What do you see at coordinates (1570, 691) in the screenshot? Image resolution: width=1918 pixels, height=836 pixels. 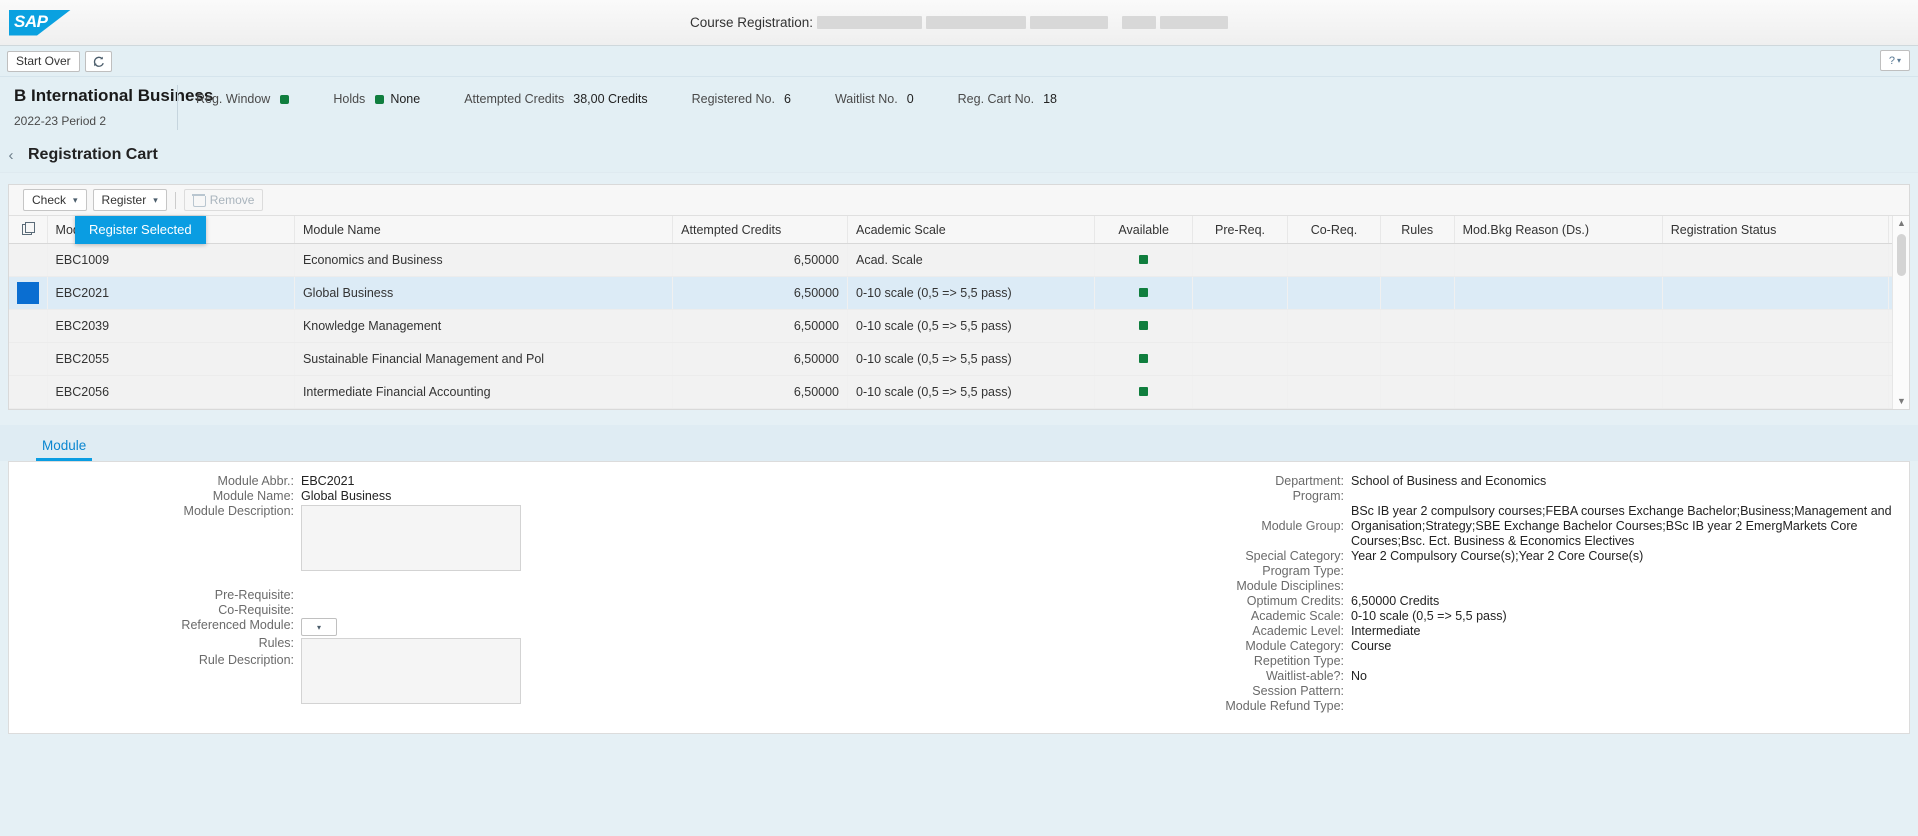 I see `value-session-pattern` at bounding box center [1570, 691].